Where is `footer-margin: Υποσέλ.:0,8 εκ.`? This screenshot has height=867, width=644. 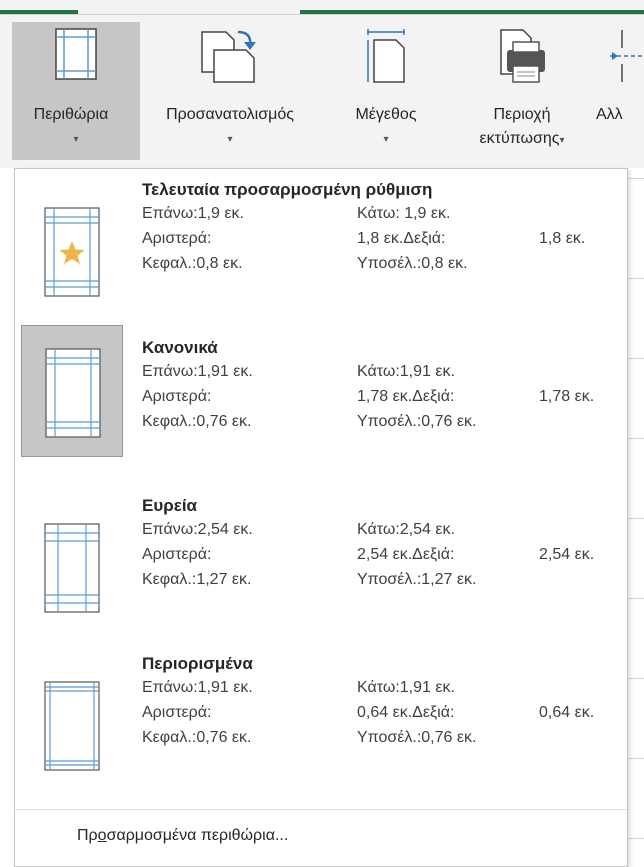 footer-margin: Υποσέλ.:0,8 εκ. is located at coordinates (412, 263).